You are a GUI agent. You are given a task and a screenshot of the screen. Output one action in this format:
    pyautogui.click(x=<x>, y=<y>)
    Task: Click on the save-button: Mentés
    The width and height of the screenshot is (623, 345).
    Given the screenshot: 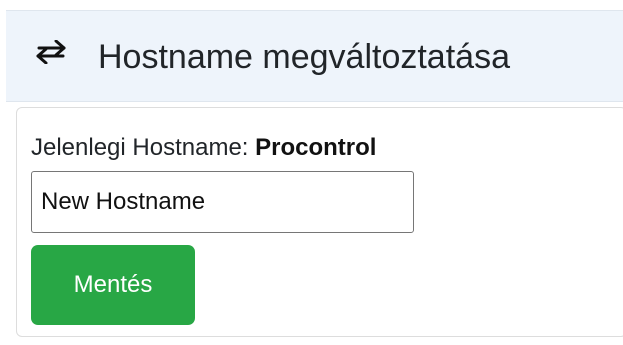 What is the action you would take?
    pyautogui.click(x=113, y=285)
    